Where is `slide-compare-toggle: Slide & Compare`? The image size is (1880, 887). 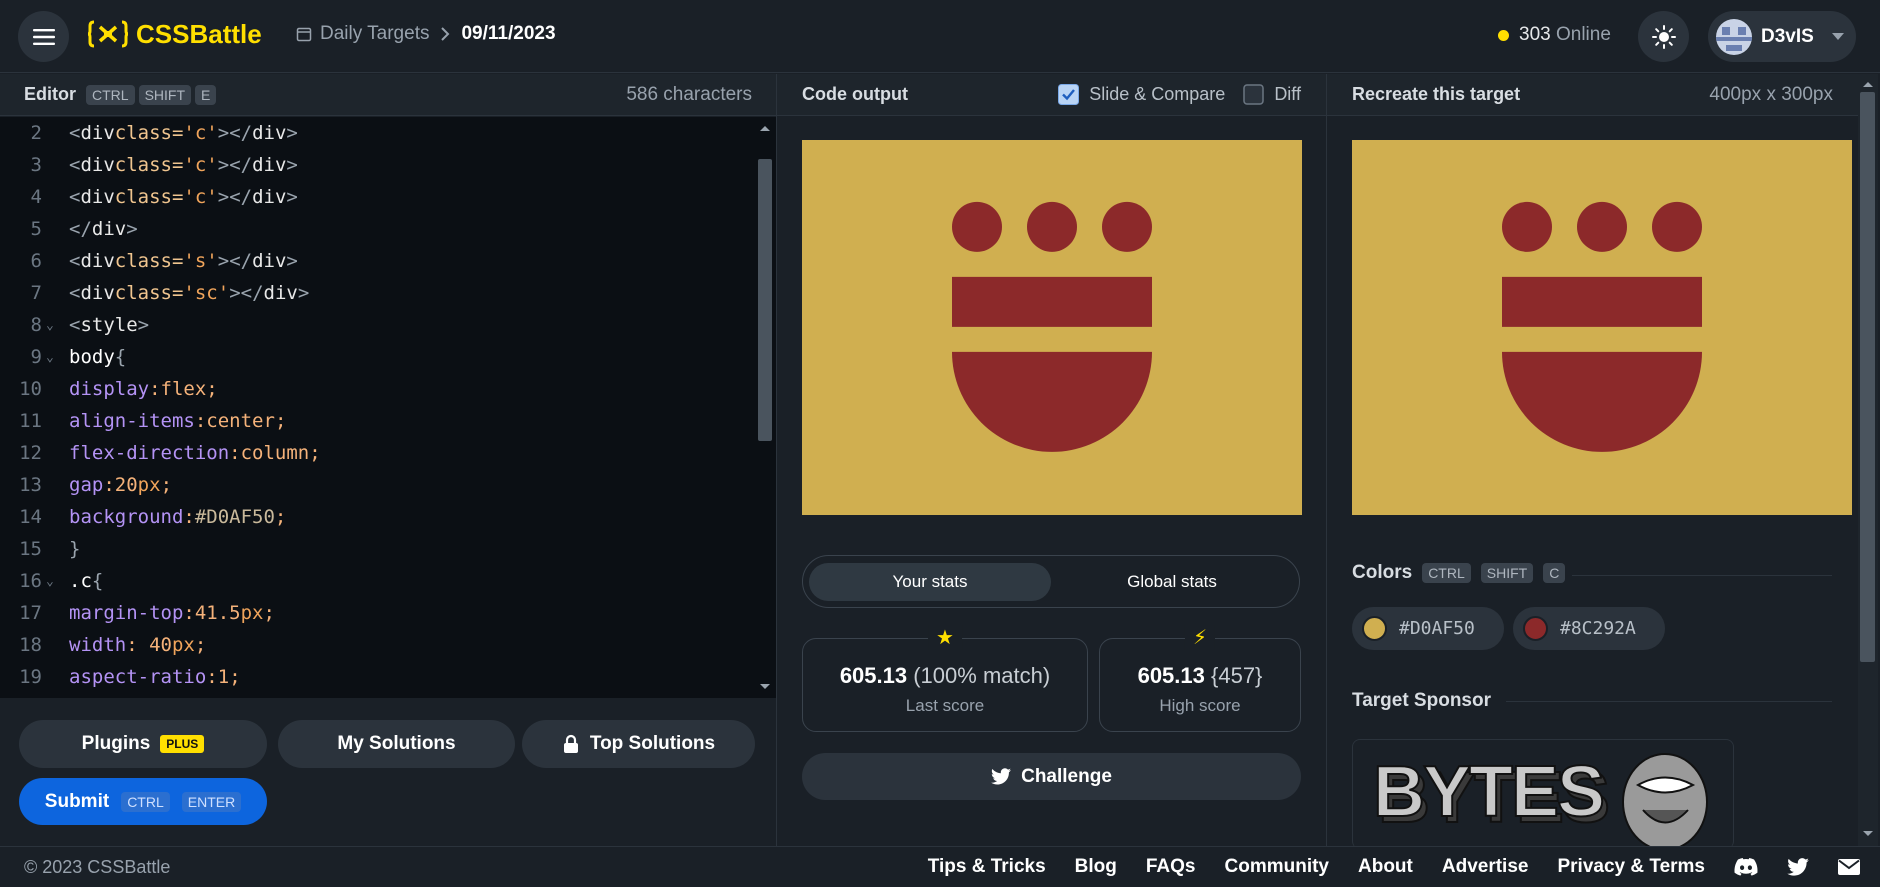 slide-compare-toggle: Slide & Compare is located at coordinates (1141, 94).